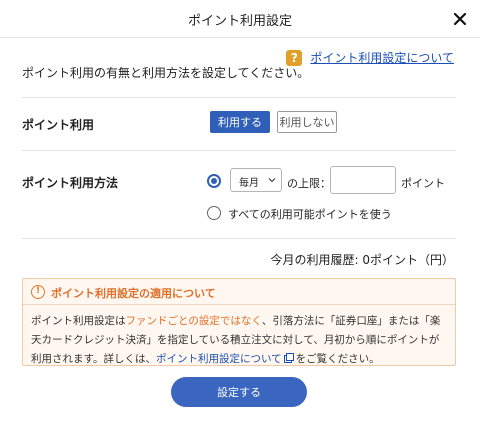 This screenshot has width=480, height=428. Describe the element at coordinates (310, 214) in the screenshot. I see `use-all-points-label: すべての利用可能ポイントを使う` at that location.